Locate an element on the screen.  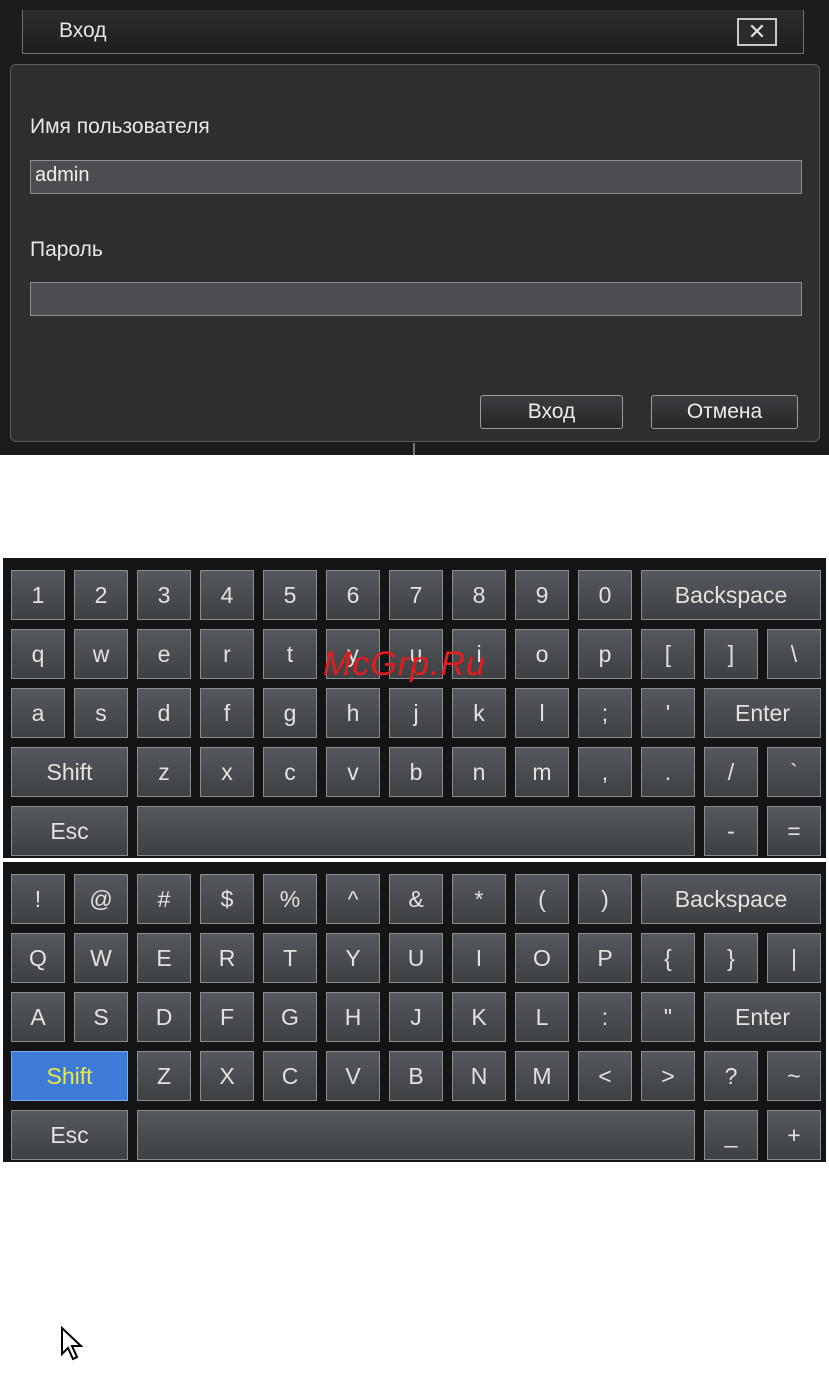
key-r: r is located at coordinates (227, 654).